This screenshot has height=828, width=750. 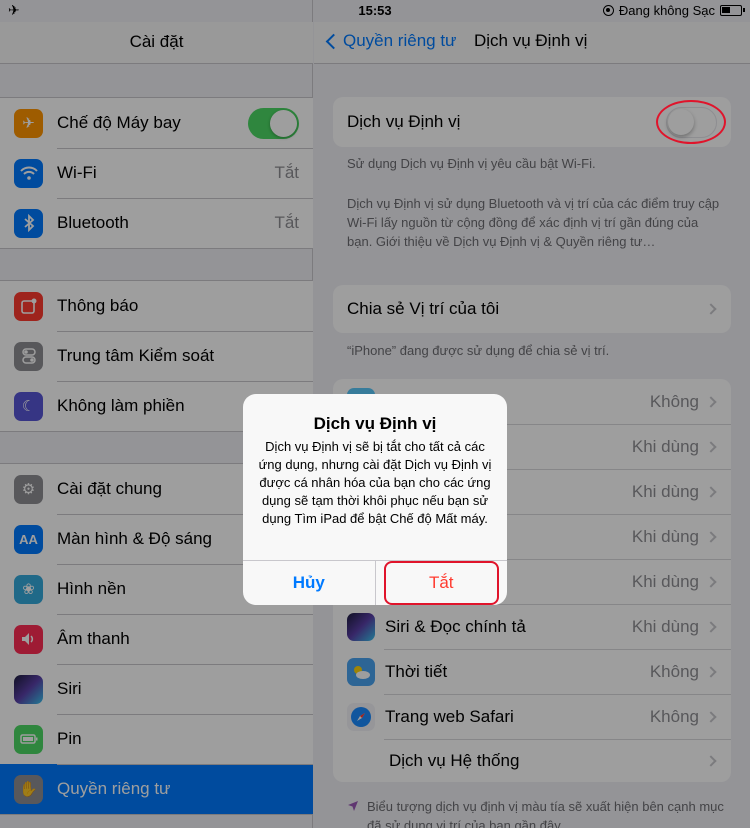 What do you see at coordinates (375, 423) in the screenshot?
I see `alert-title: Dịch vụ Định vị` at bounding box center [375, 423].